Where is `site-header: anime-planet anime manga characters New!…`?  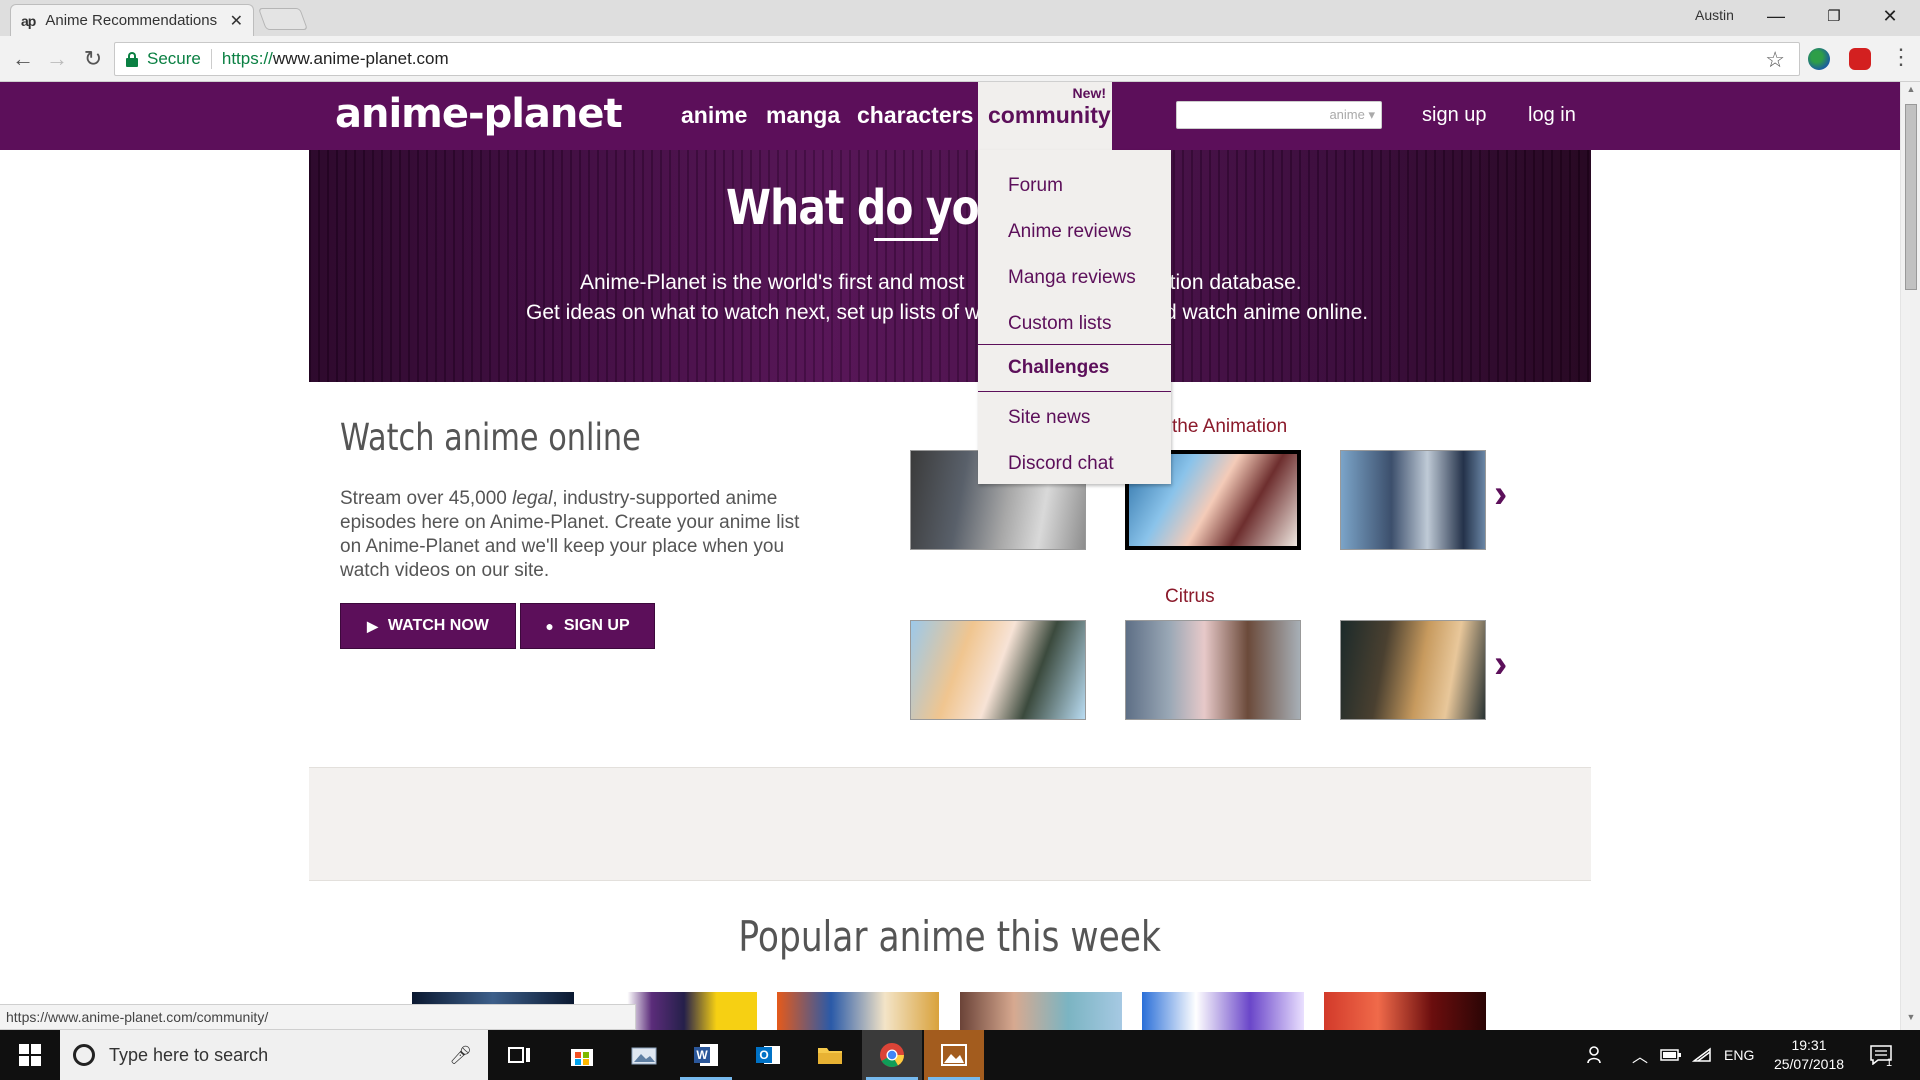
site-header: anime-planet anime manga characters New!… is located at coordinates (950, 116).